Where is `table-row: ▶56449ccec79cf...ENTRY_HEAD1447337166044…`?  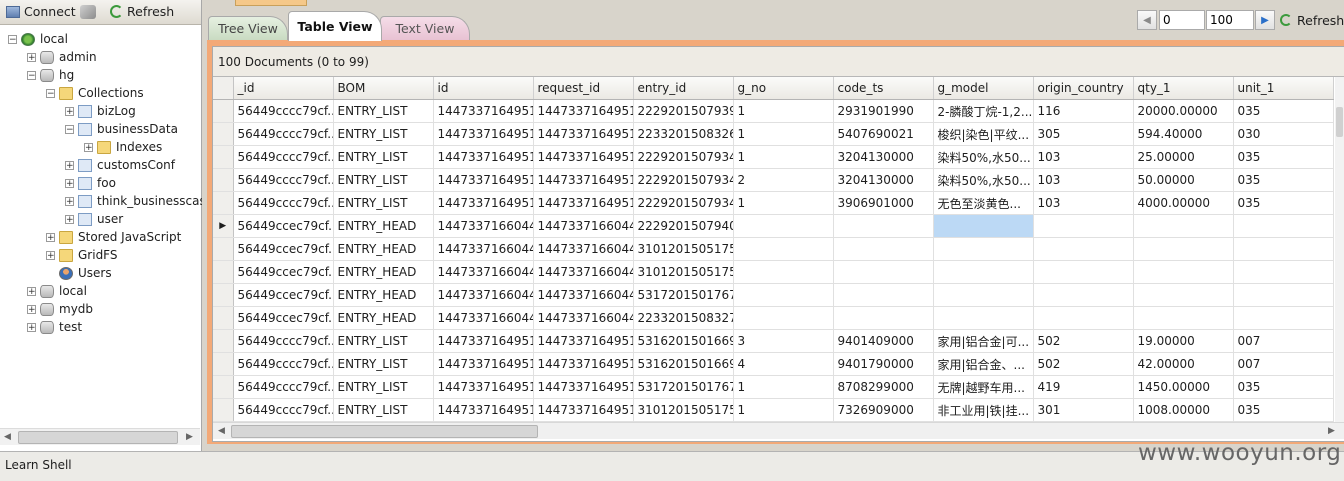 table-row: ▶56449ccec79cf...ENTRY_HEAD1447337166044… is located at coordinates (773, 226).